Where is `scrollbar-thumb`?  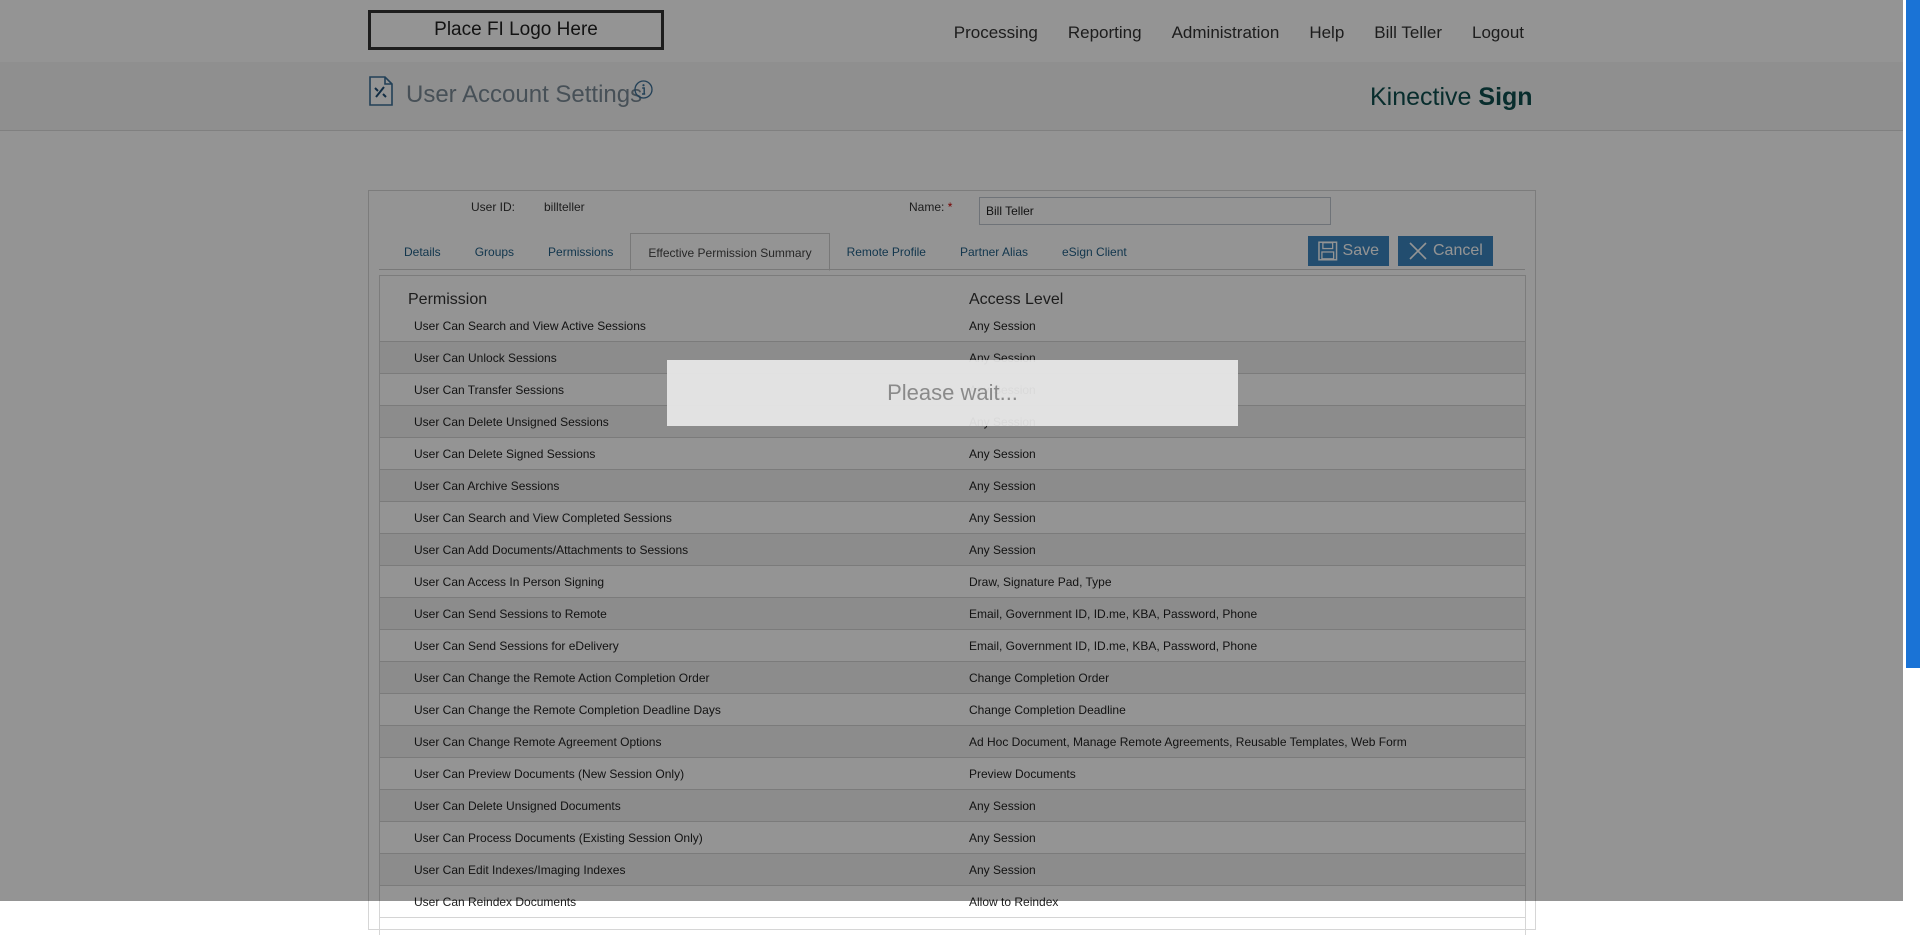
scrollbar-thumb is located at coordinates (1913, 334).